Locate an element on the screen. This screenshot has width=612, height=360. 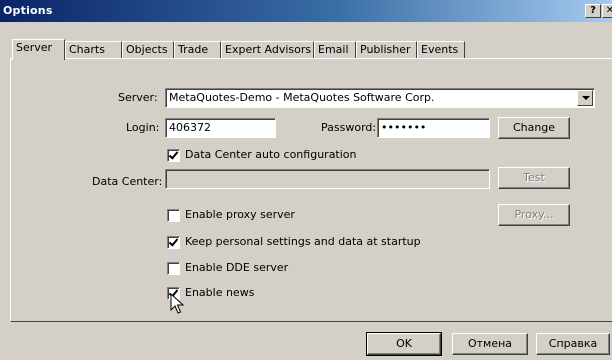
test-button: Test is located at coordinates (534, 178).